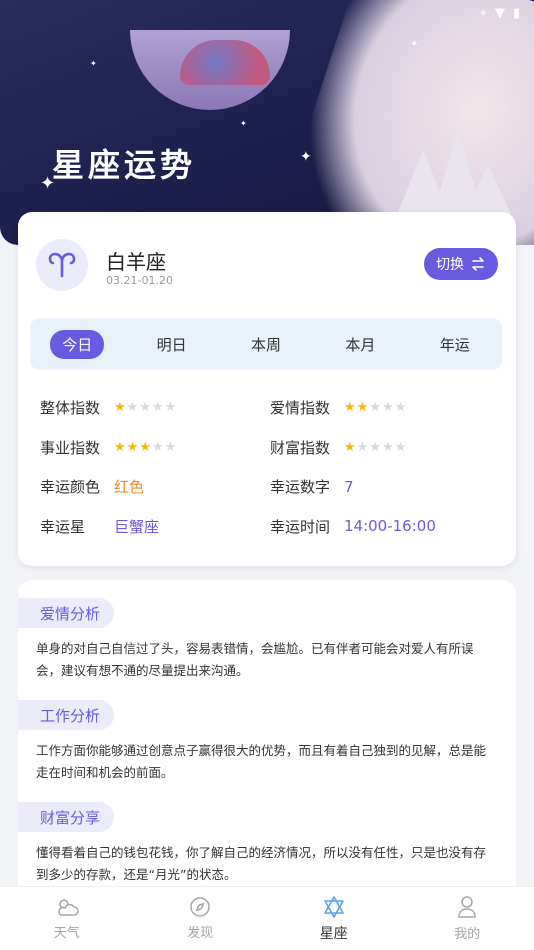  What do you see at coordinates (77, 344) in the screenshot?
I see `tab-today: 今日` at bounding box center [77, 344].